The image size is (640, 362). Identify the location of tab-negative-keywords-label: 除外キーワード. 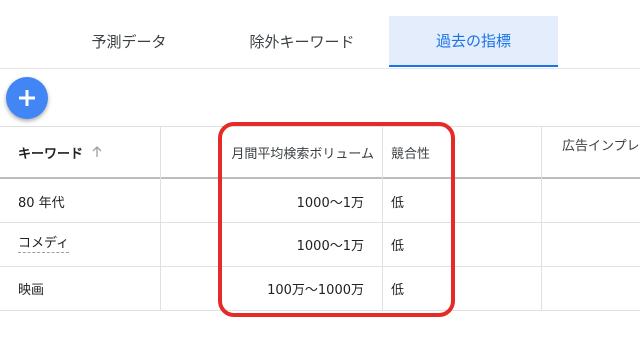
(302, 42).